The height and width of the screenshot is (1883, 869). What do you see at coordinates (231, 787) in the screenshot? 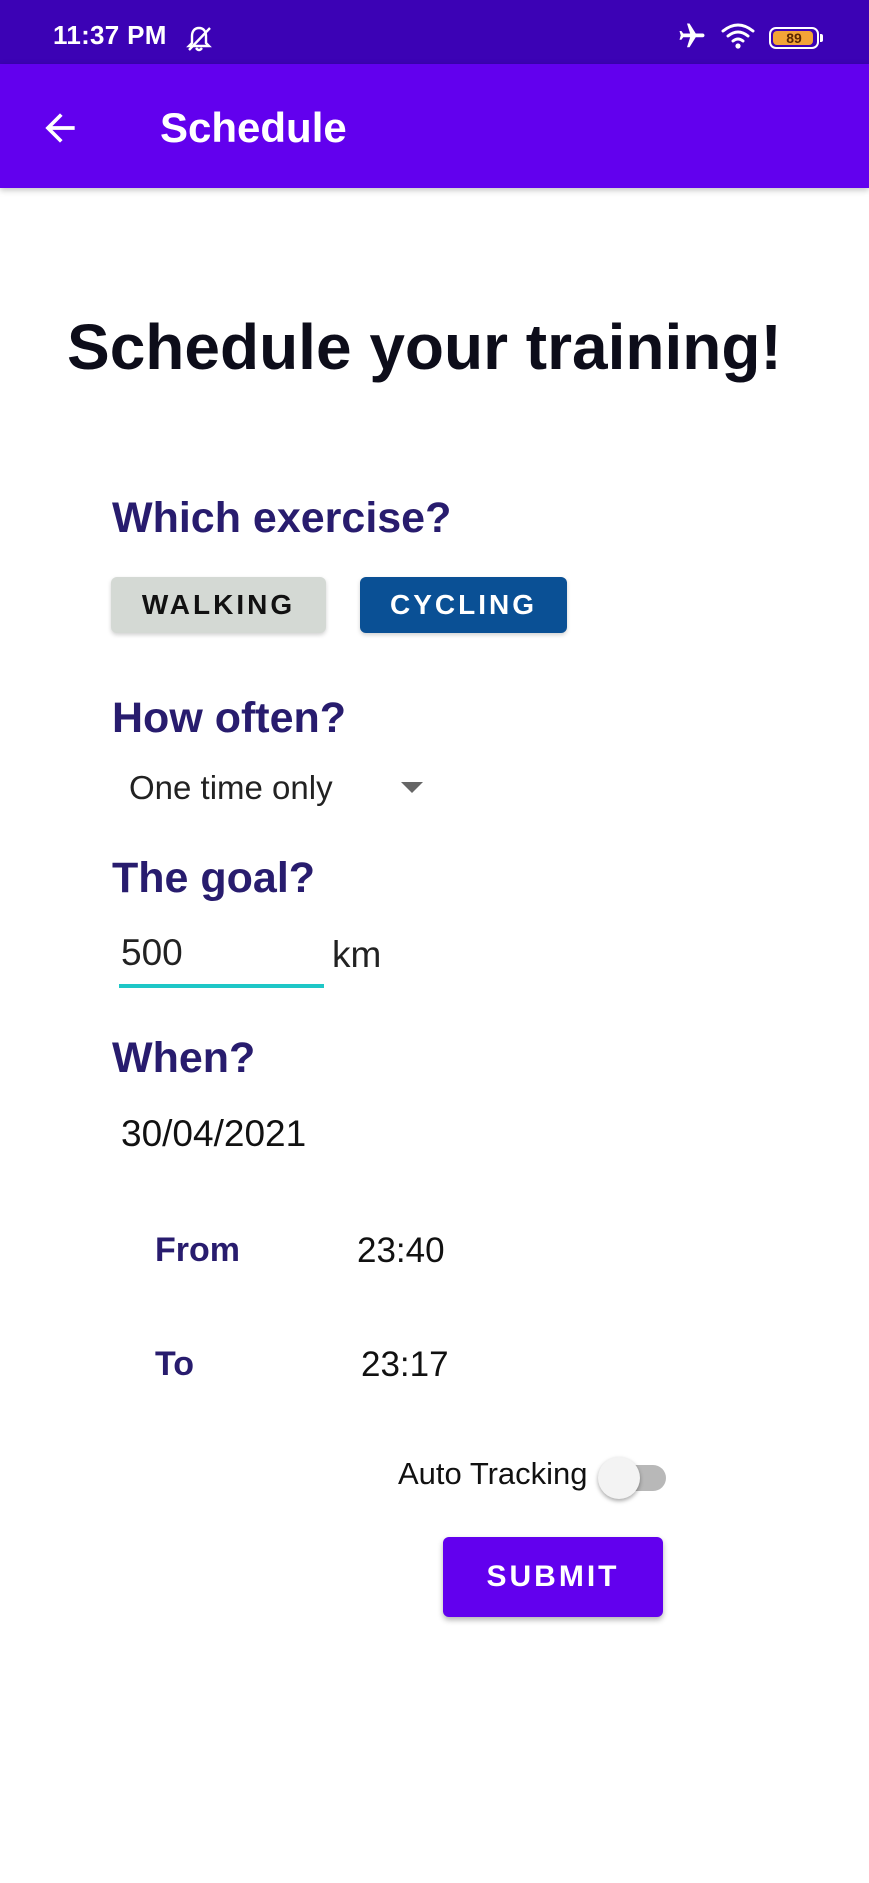
I see `frequency-selected-value: One time only` at bounding box center [231, 787].